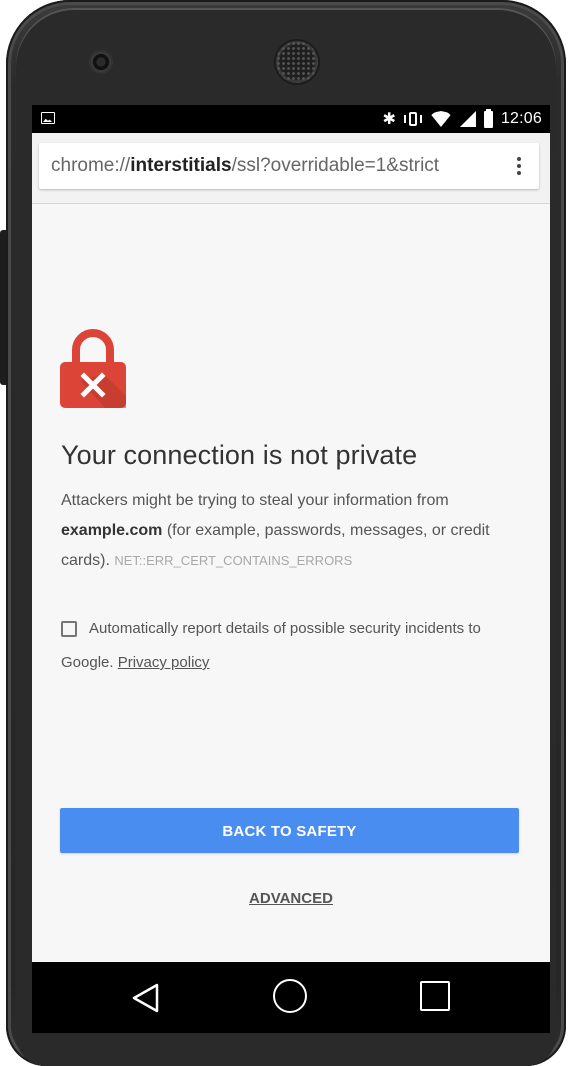 This screenshot has height=1066, width=572. What do you see at coordinates (164, 662) in the screenshot?
I see `privacy-policy-link: Privacy policy` at bounding box center [164, 662].